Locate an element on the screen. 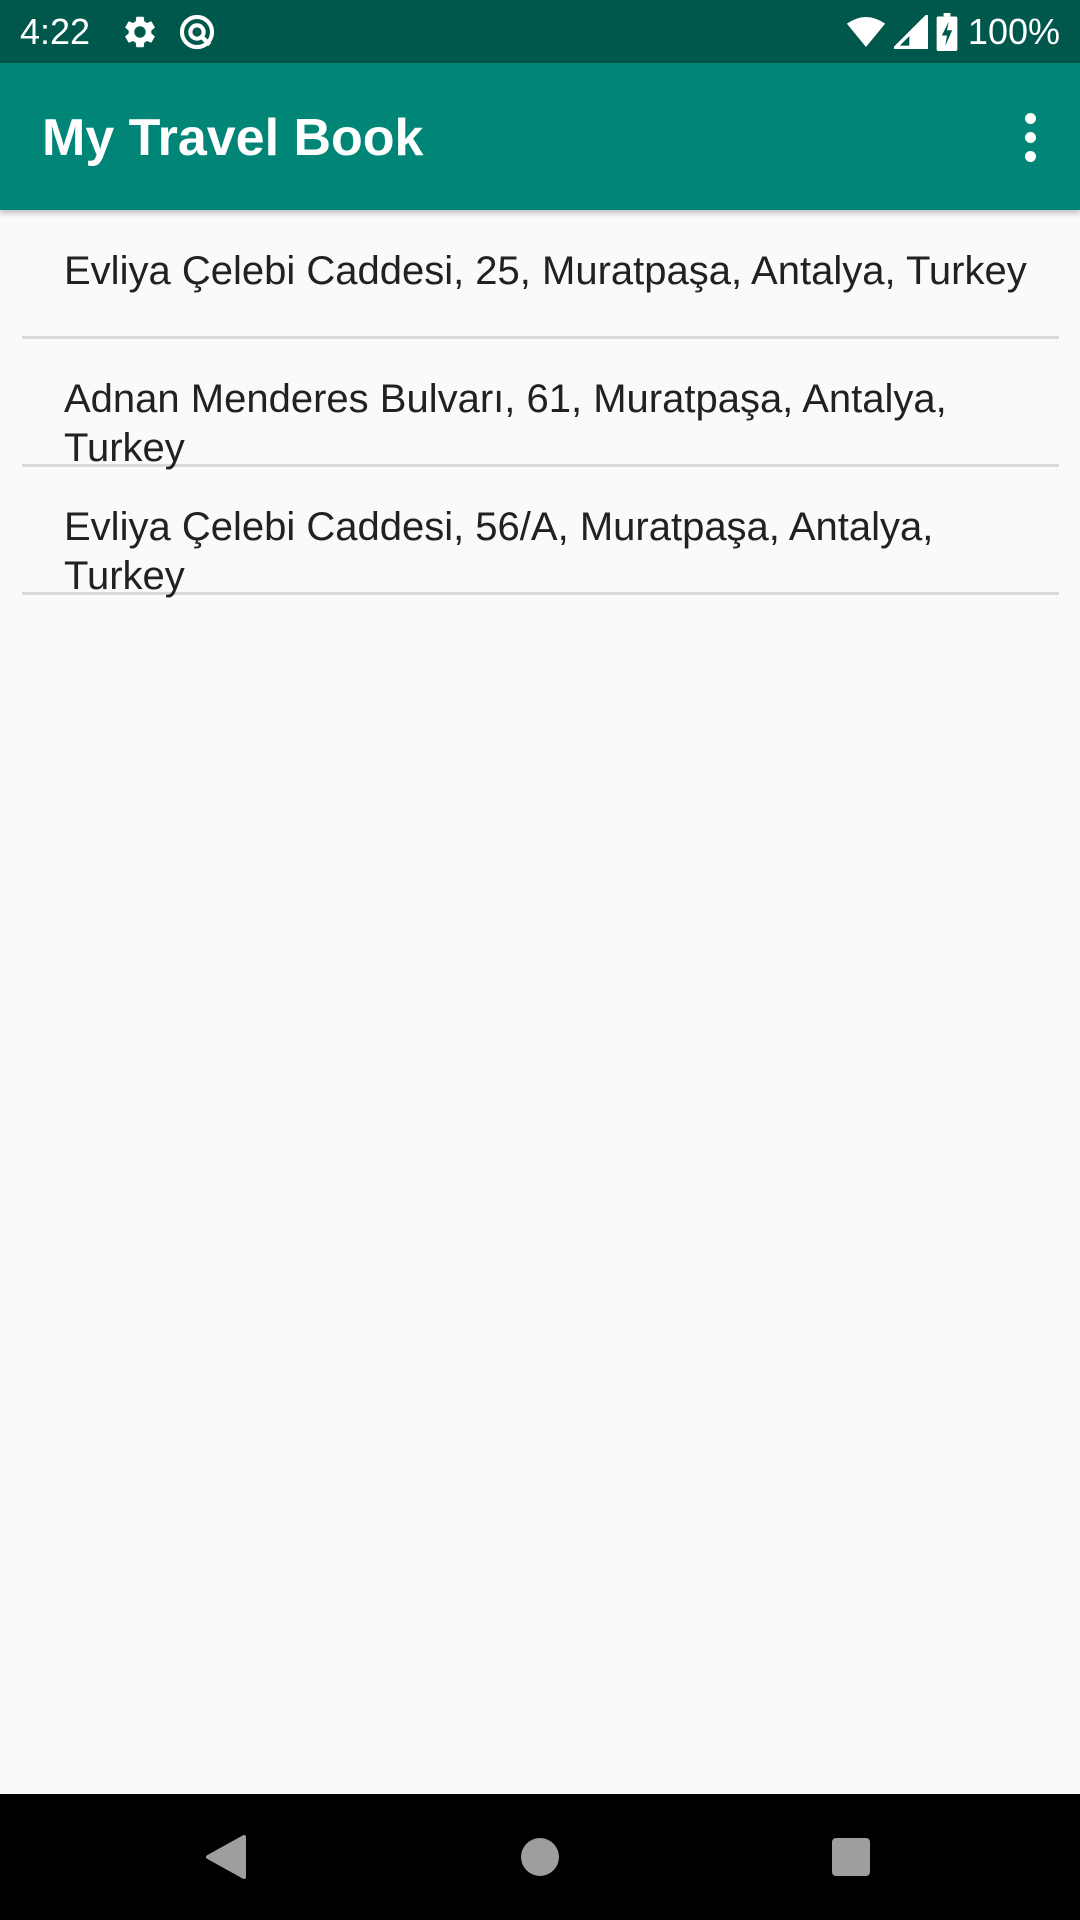 This screenshot has height=1920, width=1080. recents-button is located at coordinates (851, 1857).